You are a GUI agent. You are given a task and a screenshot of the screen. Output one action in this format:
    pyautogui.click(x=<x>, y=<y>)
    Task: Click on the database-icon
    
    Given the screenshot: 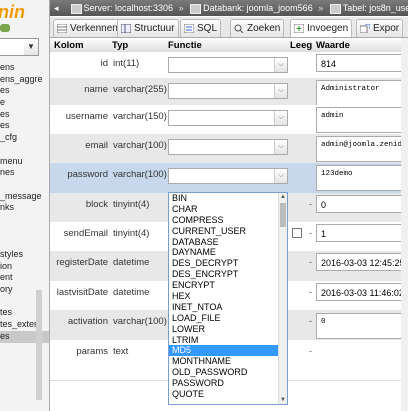 What is the action you would take?
    pyautogui.click(x=196, y=8)
    